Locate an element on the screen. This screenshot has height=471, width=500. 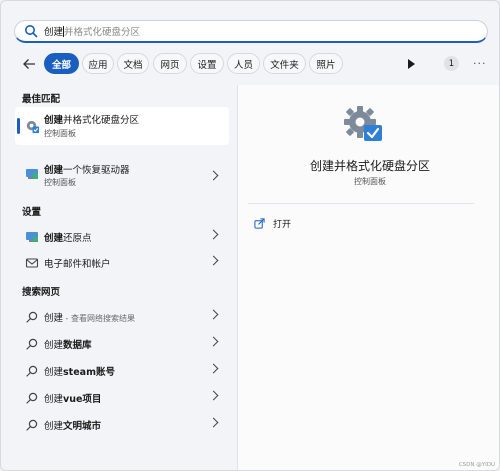
best-match-title-bold: 创建 is located at coordinates (54, 120).